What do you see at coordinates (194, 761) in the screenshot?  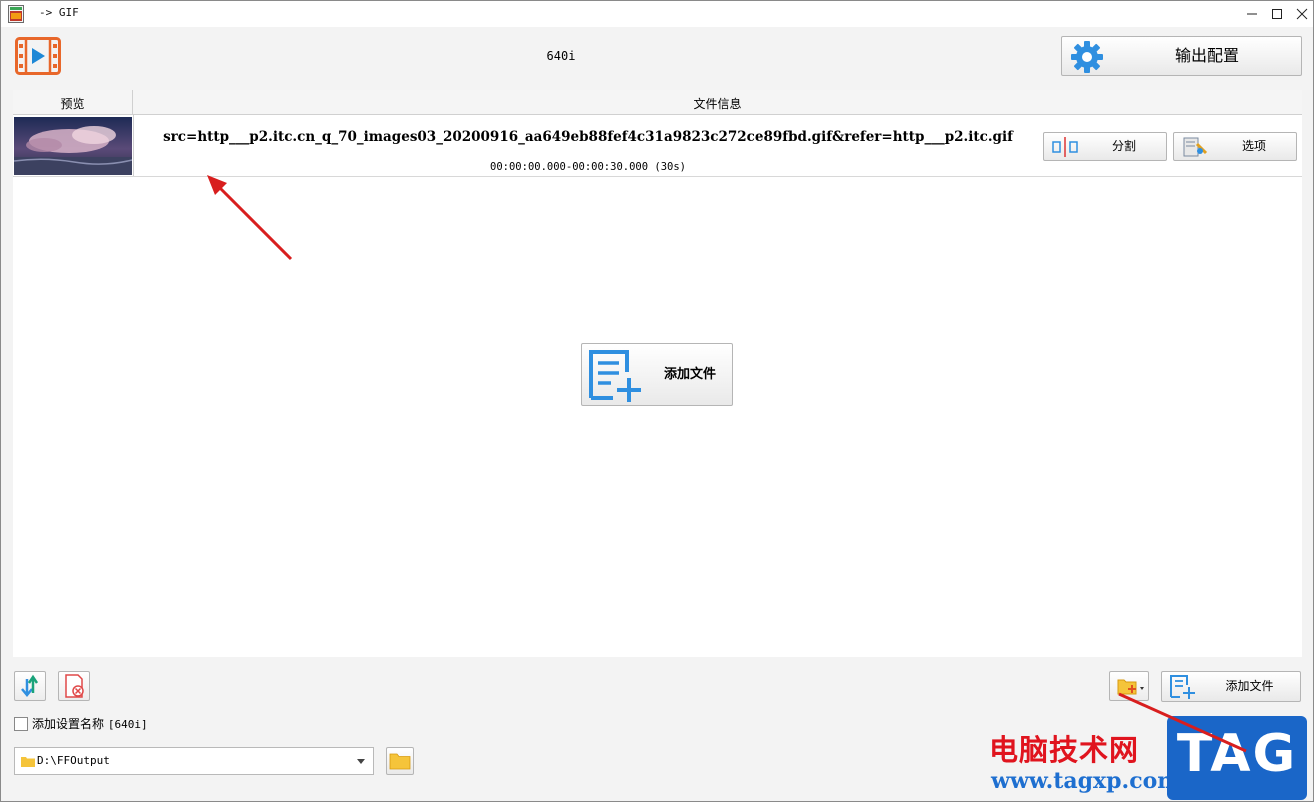 I see `output-path-dropdown: D:\FFOutput` at bounding box center [194, 761].